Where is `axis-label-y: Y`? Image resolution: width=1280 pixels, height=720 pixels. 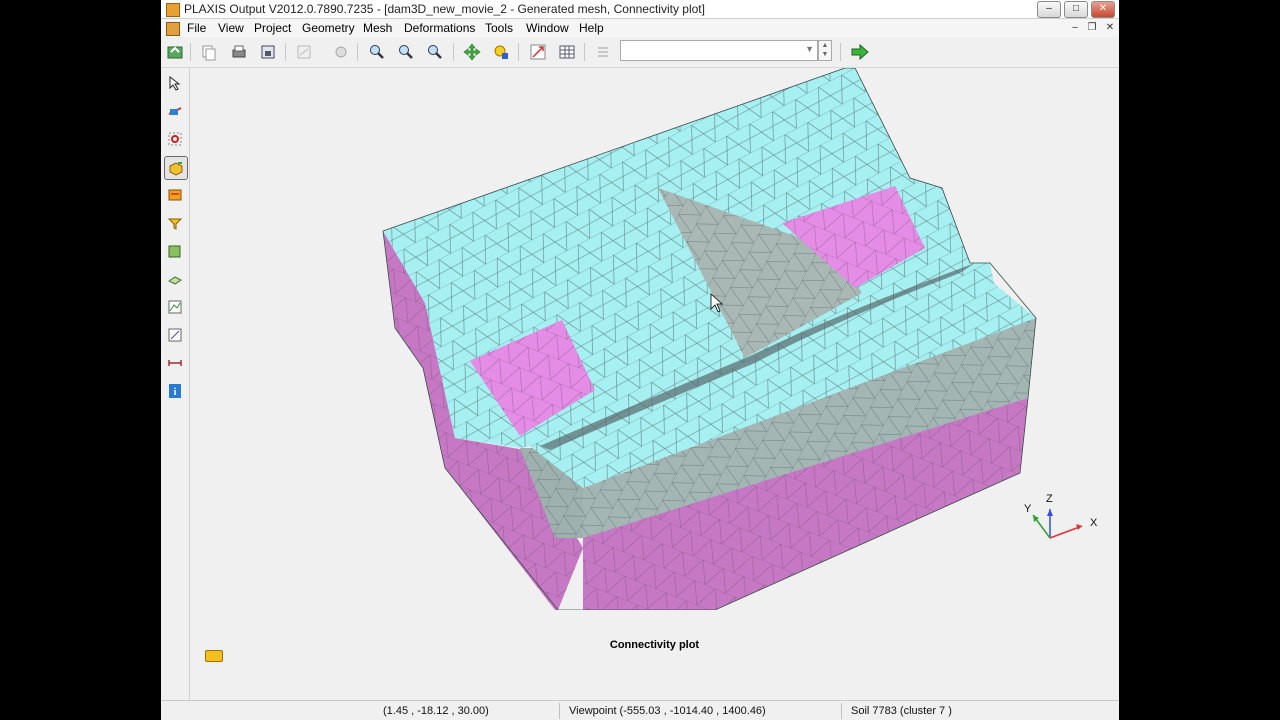
axis-label-y: Y is located at coordinates (1028, 509).